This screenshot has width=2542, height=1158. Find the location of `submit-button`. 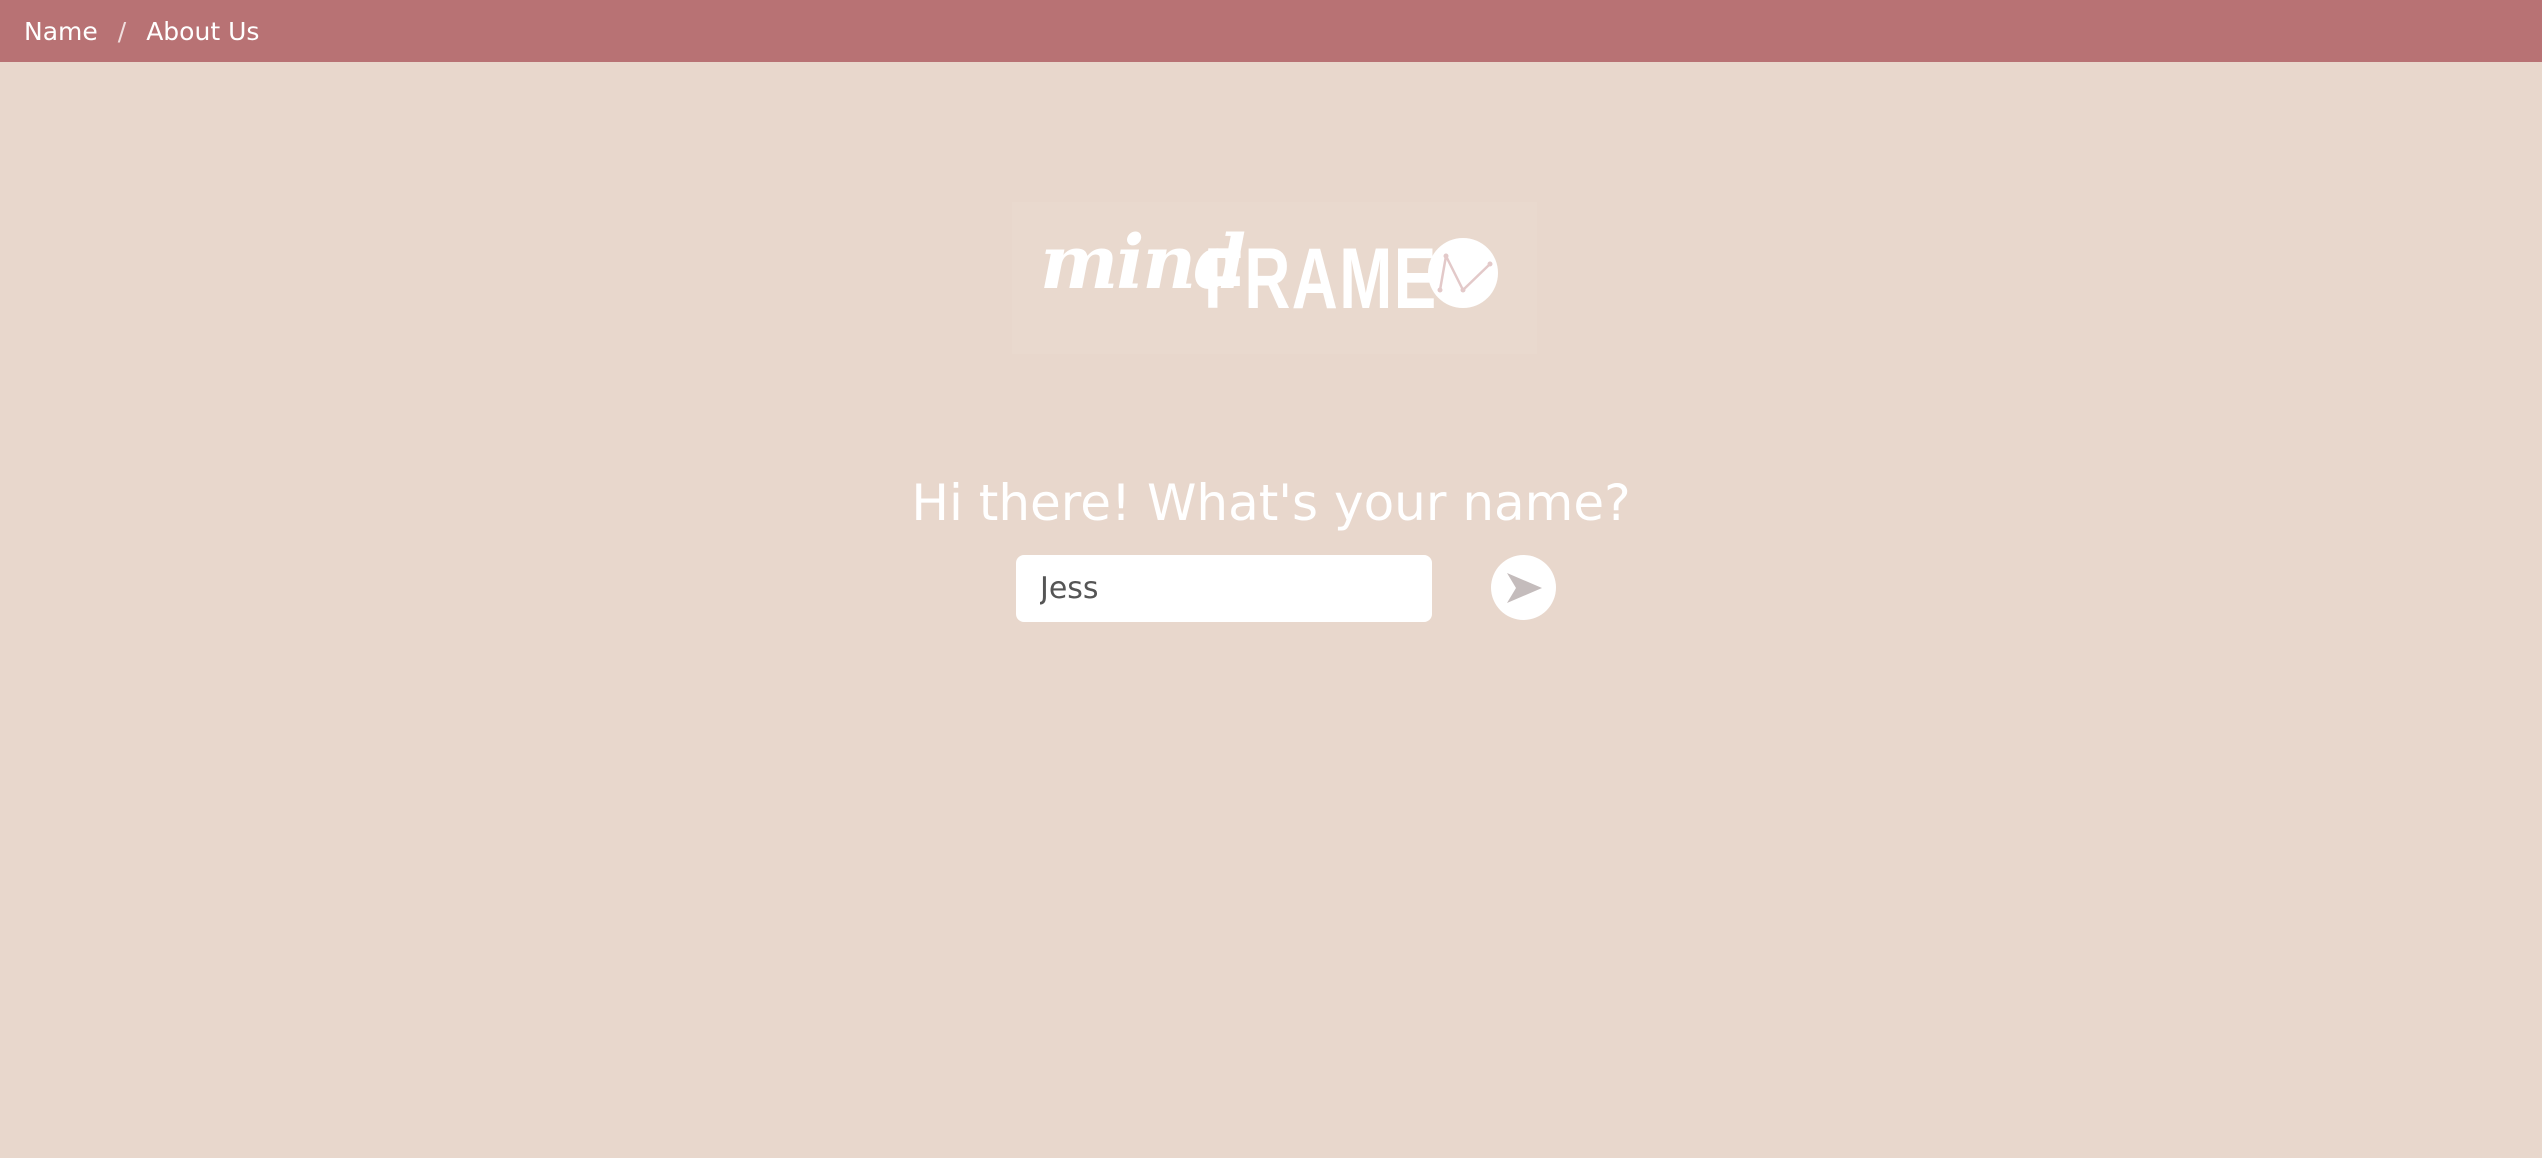

submit-button is located at coordinates (1523, 587).